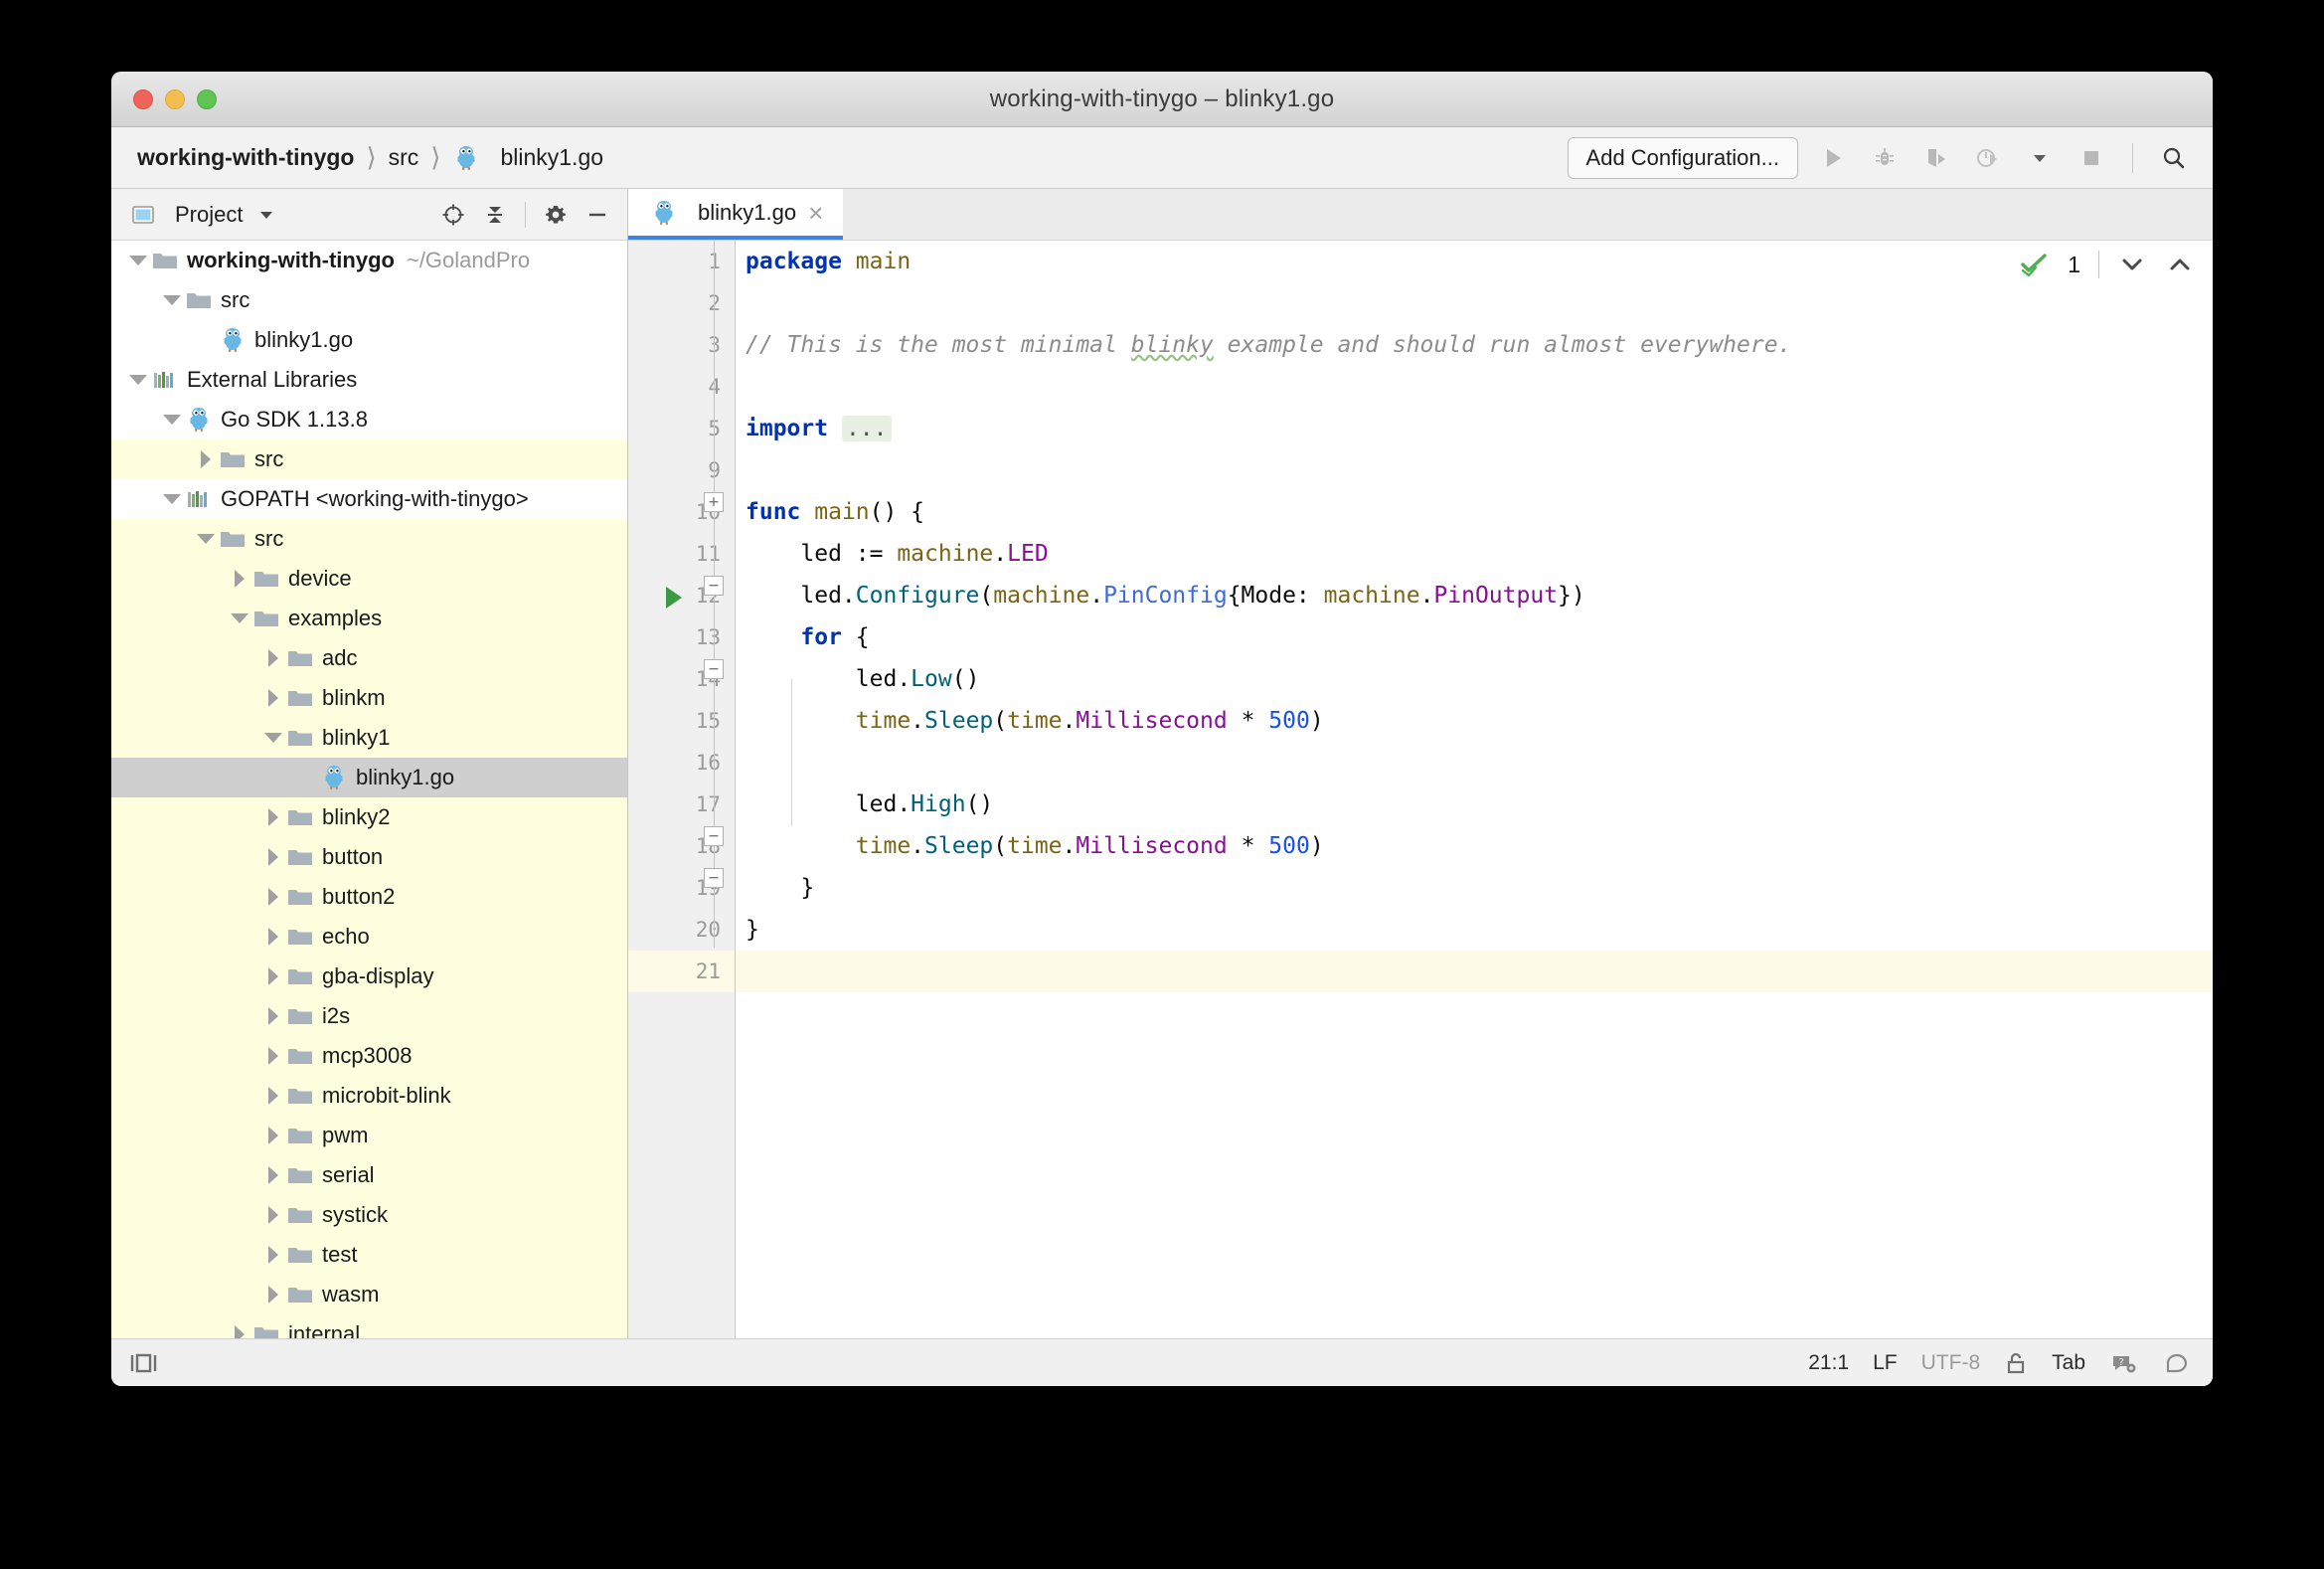 The image size is (2324, 1569). I want to click on tree-row: button, so click(369, 857).